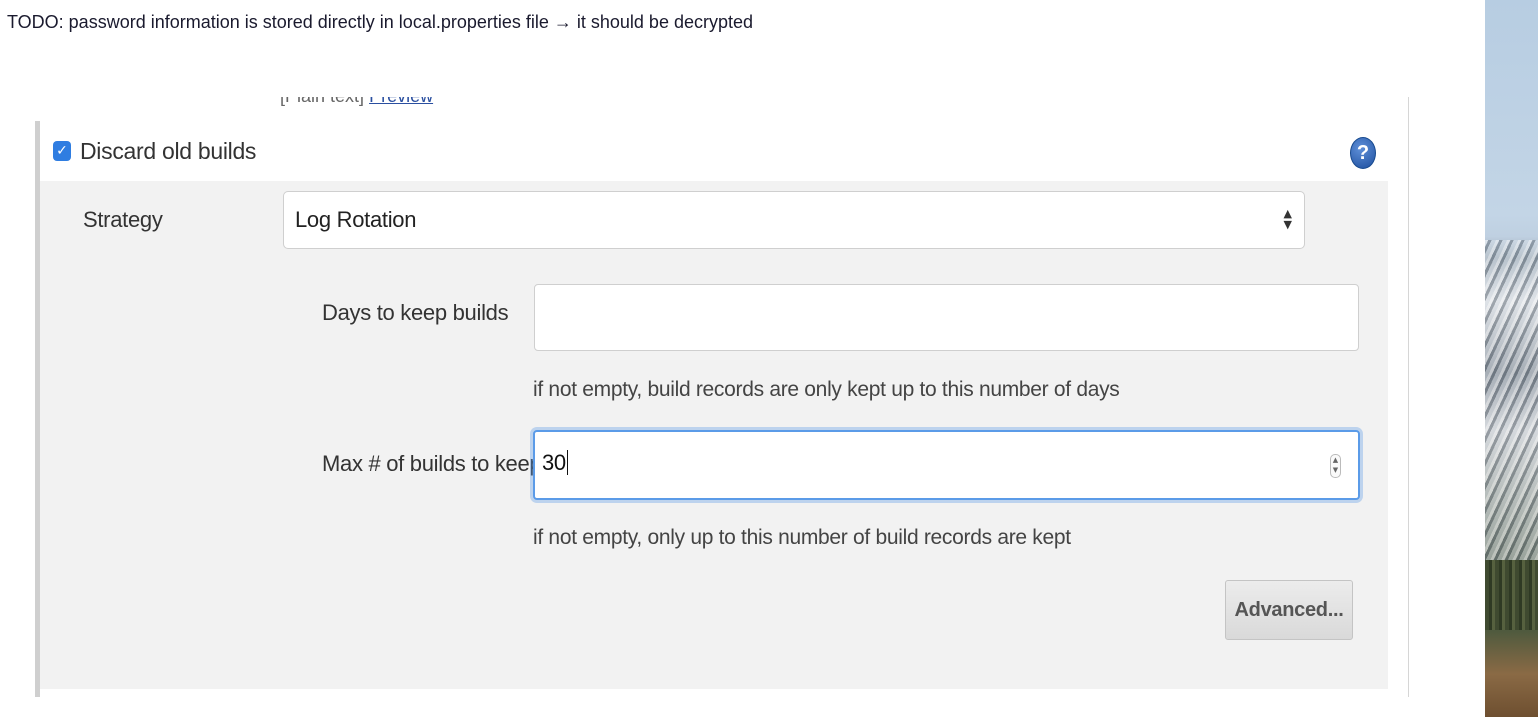  What do you see at coordinates (794, 220) in the screenshot?
I see `strategy-select: Log Rotation ▲ ▼` at bounding box center [794, 220].